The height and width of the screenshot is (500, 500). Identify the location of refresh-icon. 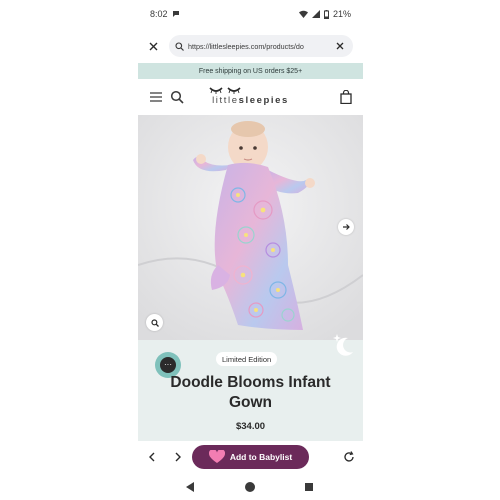
(349, 456).